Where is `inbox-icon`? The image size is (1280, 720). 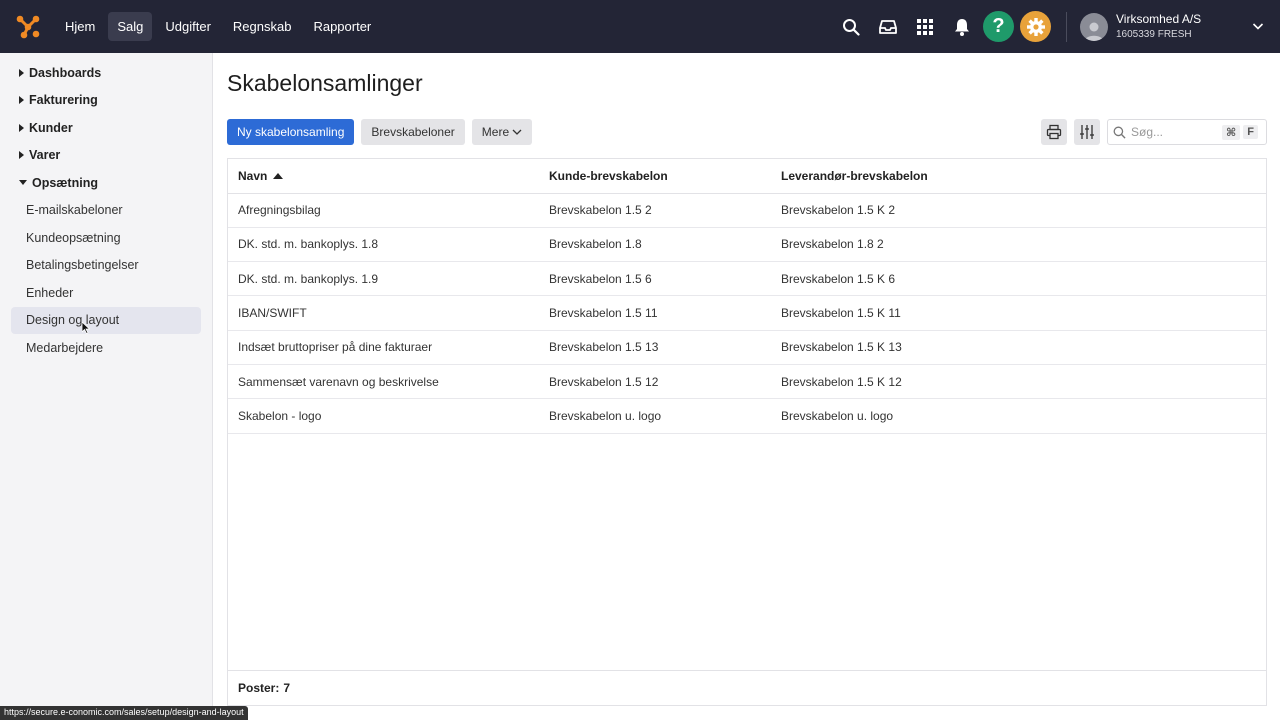
inbox-icon is located at coordinates (887, 26).